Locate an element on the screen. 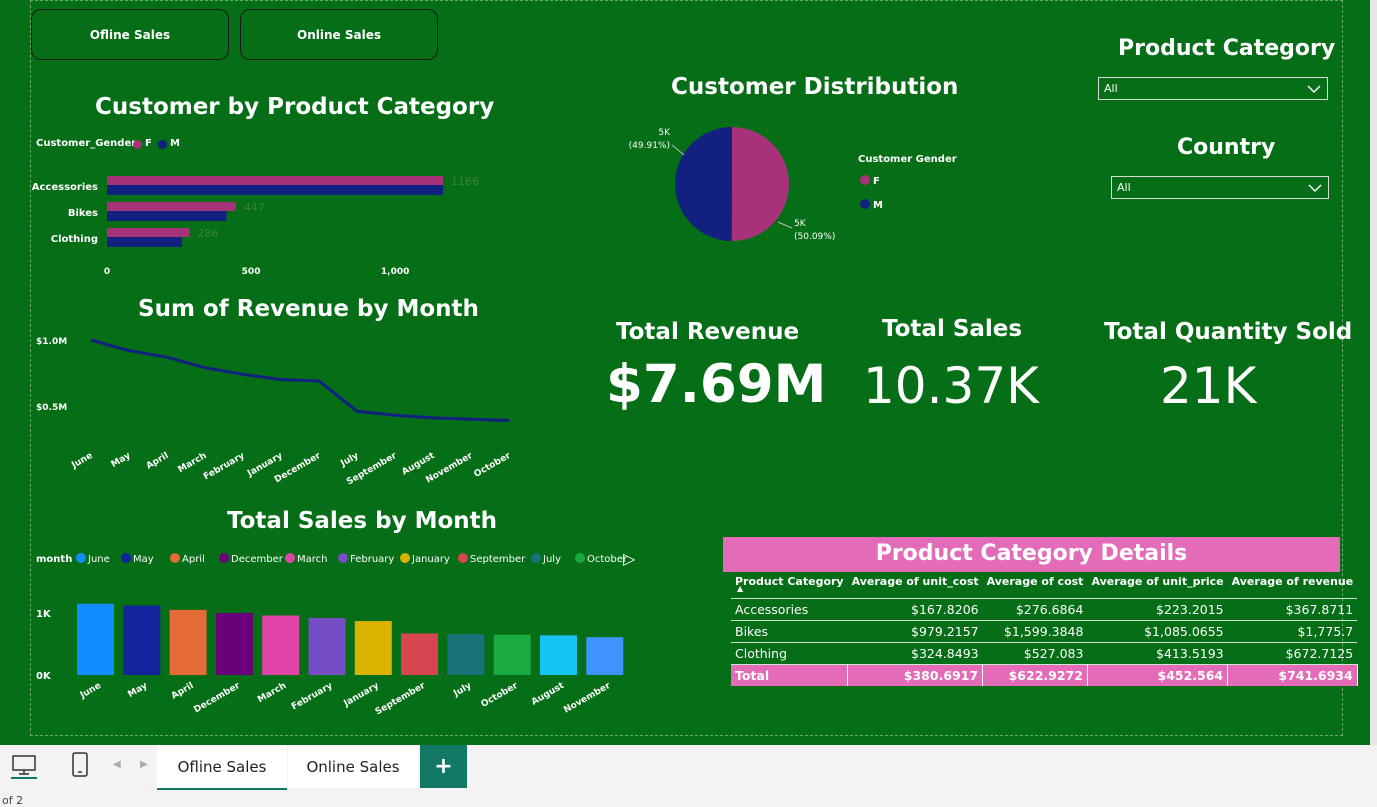  table-cell: $1,775.7 is located at coordinates (1292, 631).